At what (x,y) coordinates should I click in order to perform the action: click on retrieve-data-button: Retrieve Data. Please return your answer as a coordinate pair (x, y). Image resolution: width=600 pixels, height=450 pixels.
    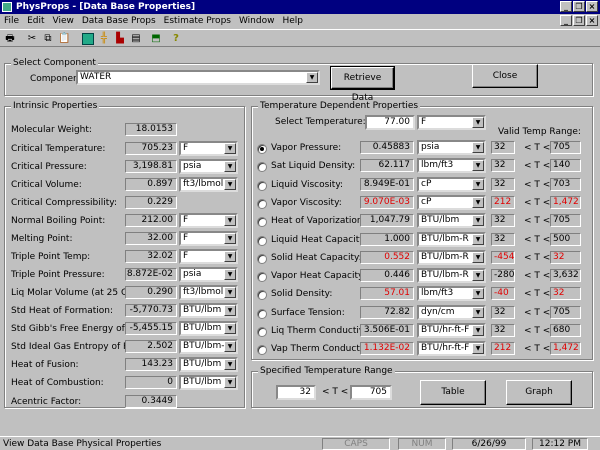
    Looking at the image, I should click on (362, 84).